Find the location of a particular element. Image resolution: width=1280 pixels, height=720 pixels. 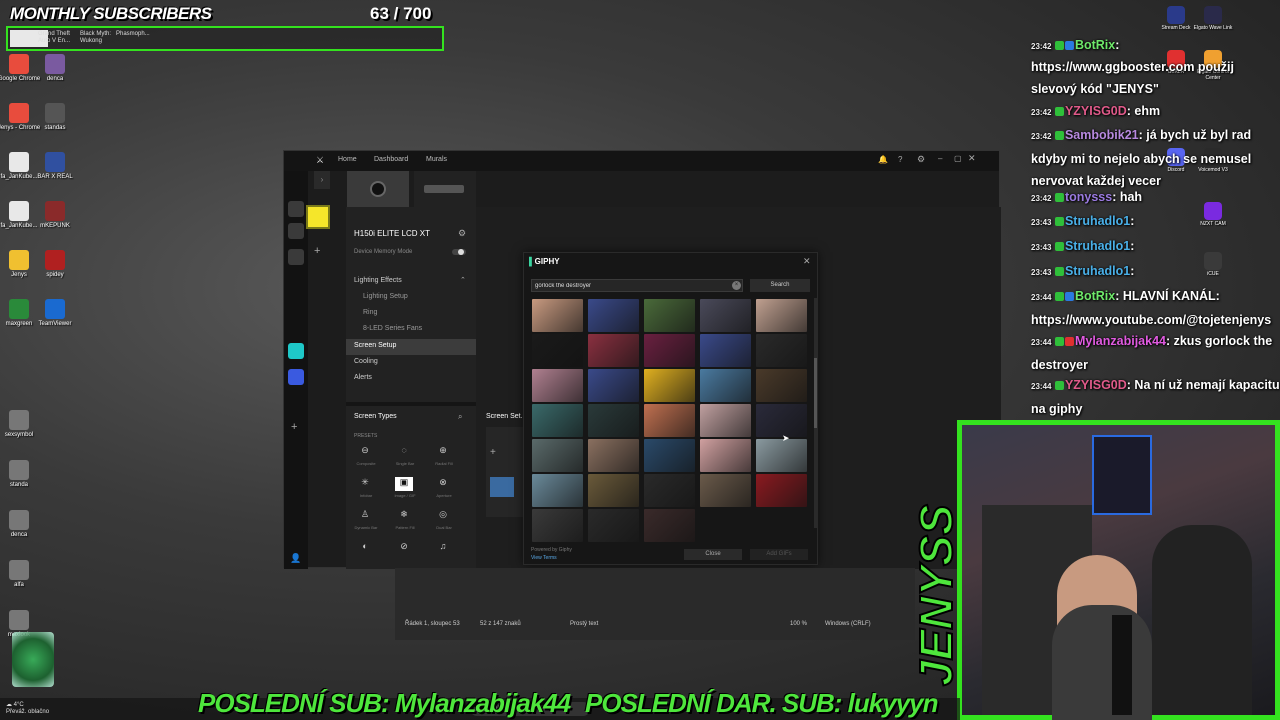

device-rail-item-active is located at coordinates (296, 351).